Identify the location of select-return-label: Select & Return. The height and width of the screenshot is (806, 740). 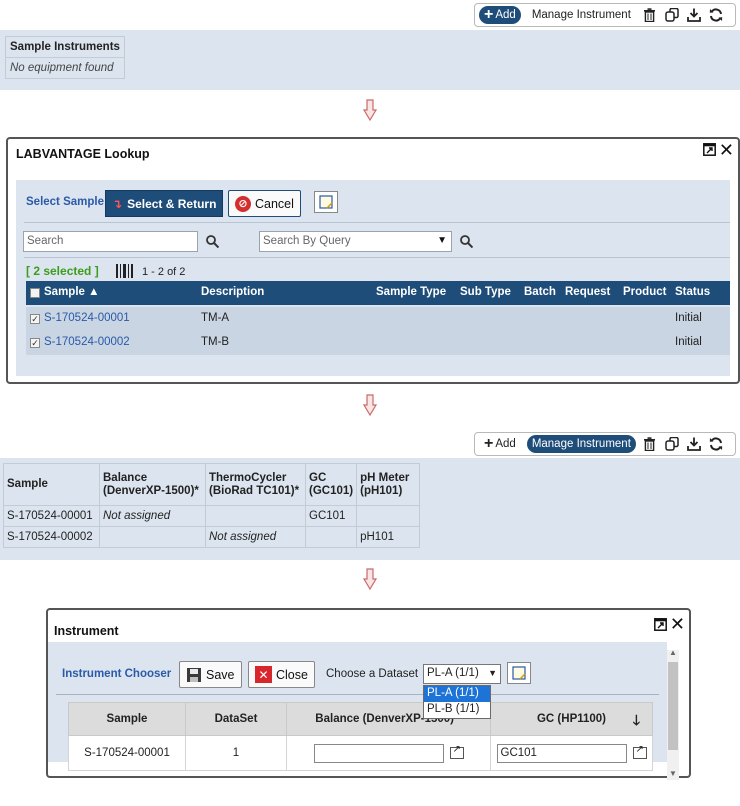
(172, 203).